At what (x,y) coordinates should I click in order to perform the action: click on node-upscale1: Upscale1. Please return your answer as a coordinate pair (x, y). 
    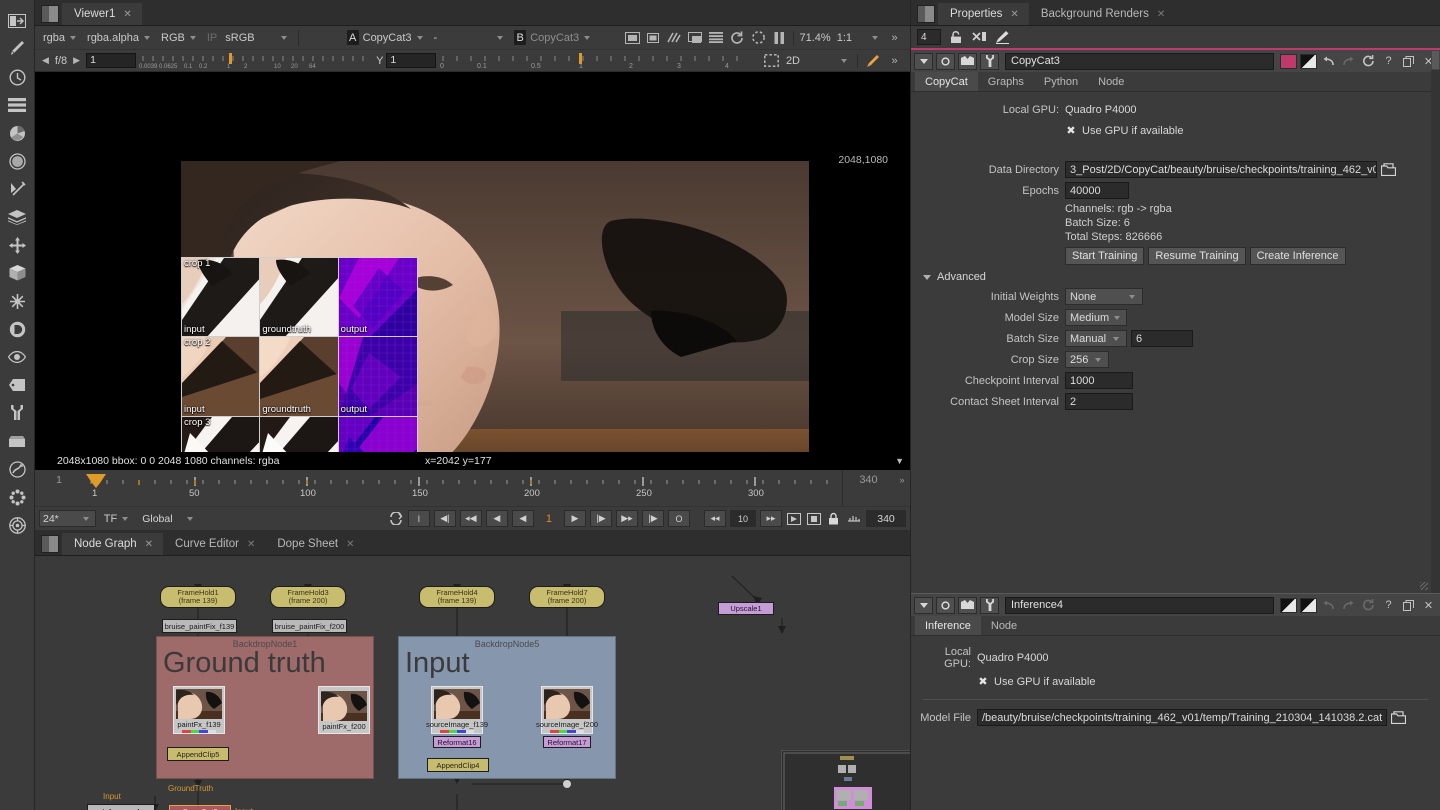
    Looking at the image, I should click on (746, 608).